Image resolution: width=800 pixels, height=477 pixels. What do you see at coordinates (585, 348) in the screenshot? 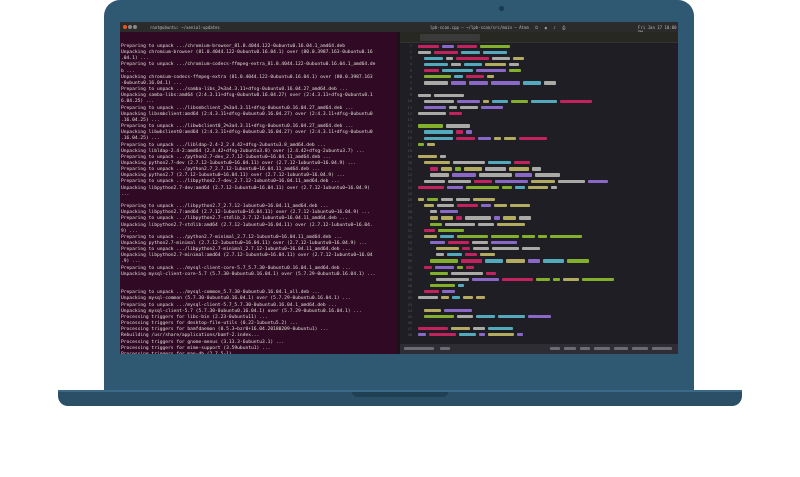
I see `status-grammar` at bounding box center [585, 348].